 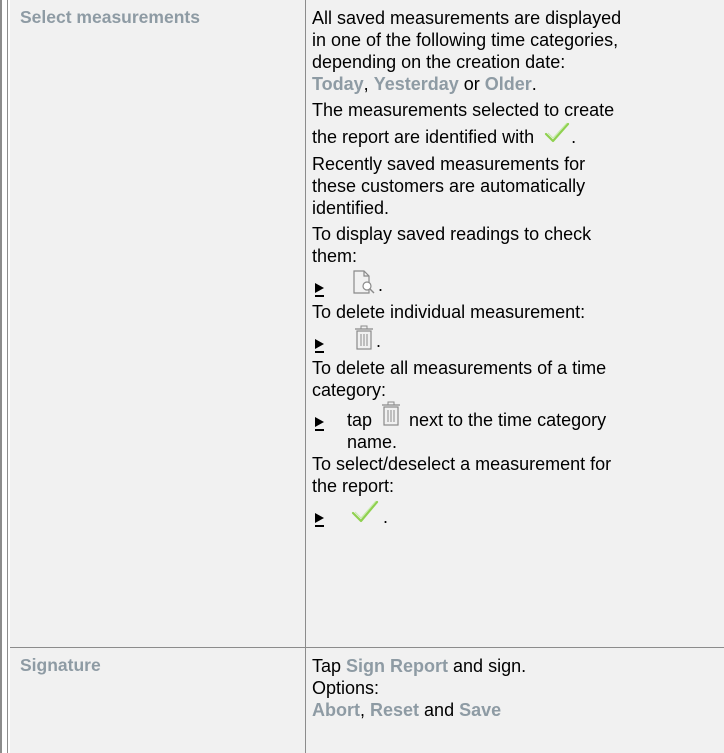 What do you see at coordinates (487, 666) in the screenshot?
I see `and-sign-text: and sign.` at bounding box center [487, 666].